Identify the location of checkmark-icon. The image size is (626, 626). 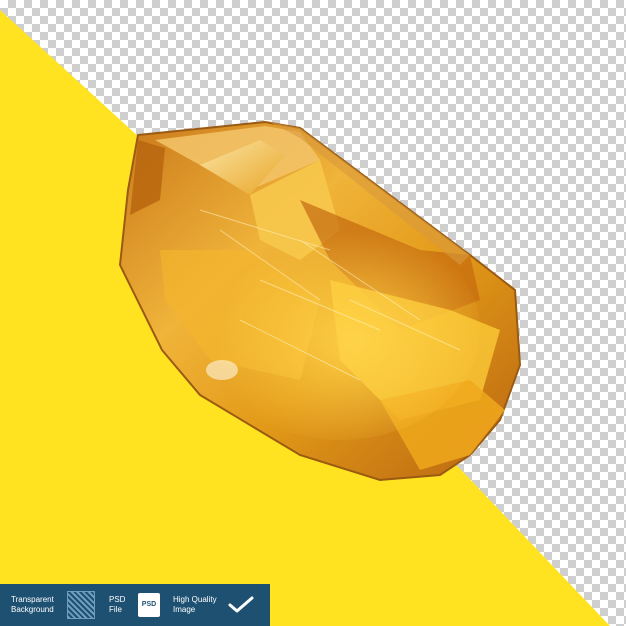
(241, 604).